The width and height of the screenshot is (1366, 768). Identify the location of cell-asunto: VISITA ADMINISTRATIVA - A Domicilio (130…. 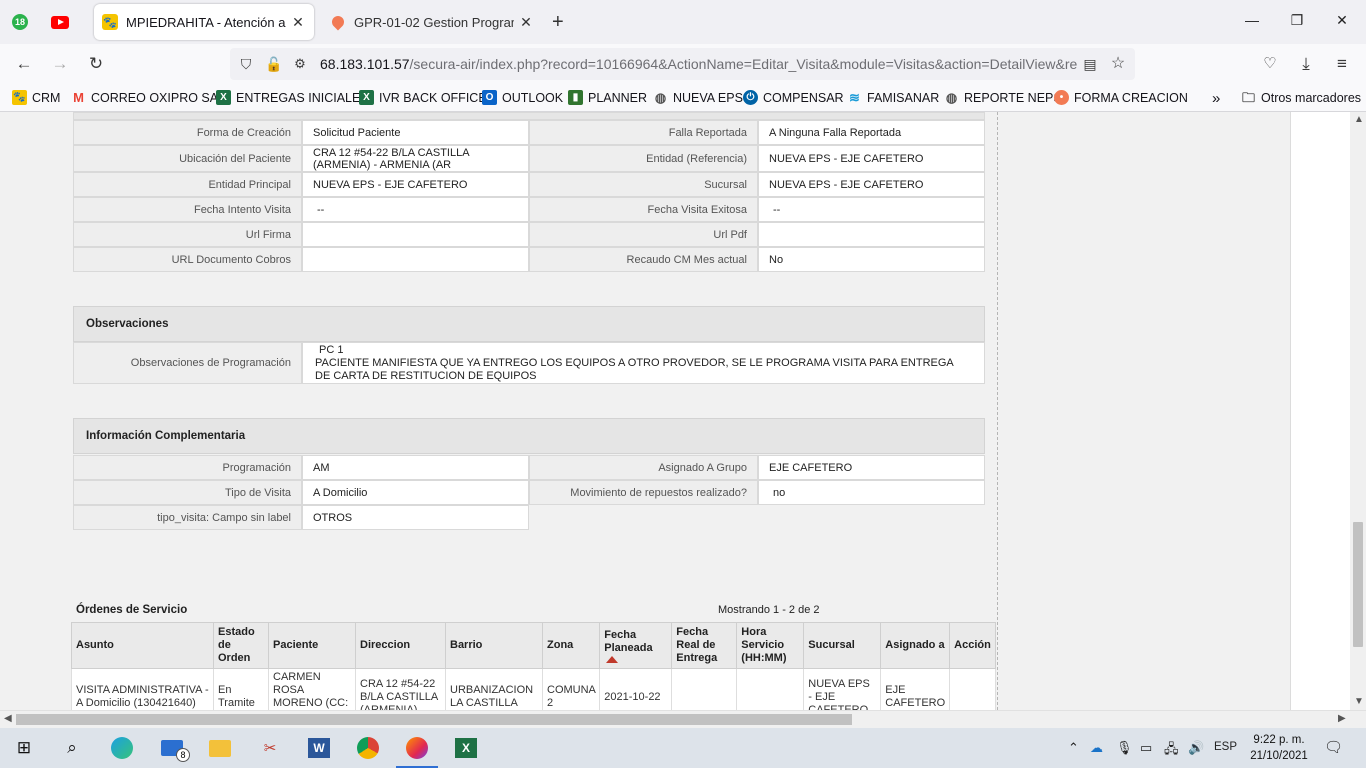
(142, 689).